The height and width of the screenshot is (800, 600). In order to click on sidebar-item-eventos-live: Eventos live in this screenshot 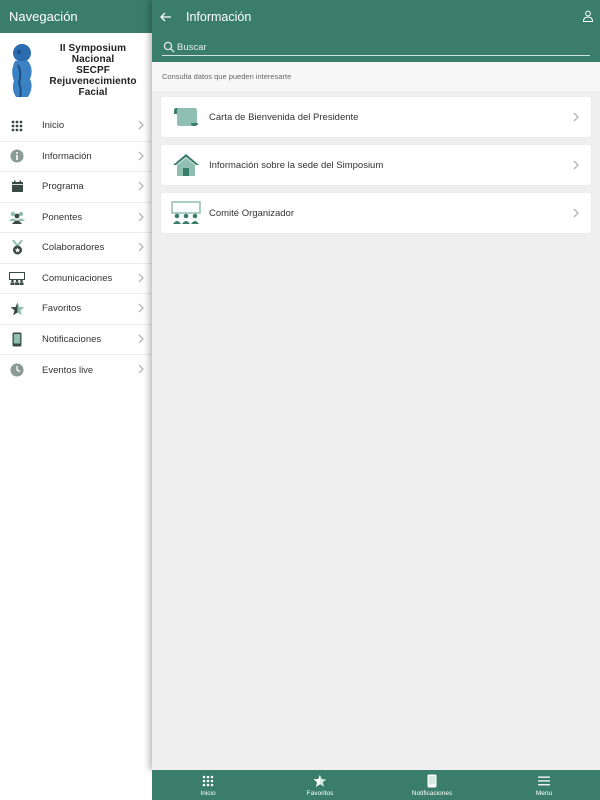, I will do `click(76, 370)`.